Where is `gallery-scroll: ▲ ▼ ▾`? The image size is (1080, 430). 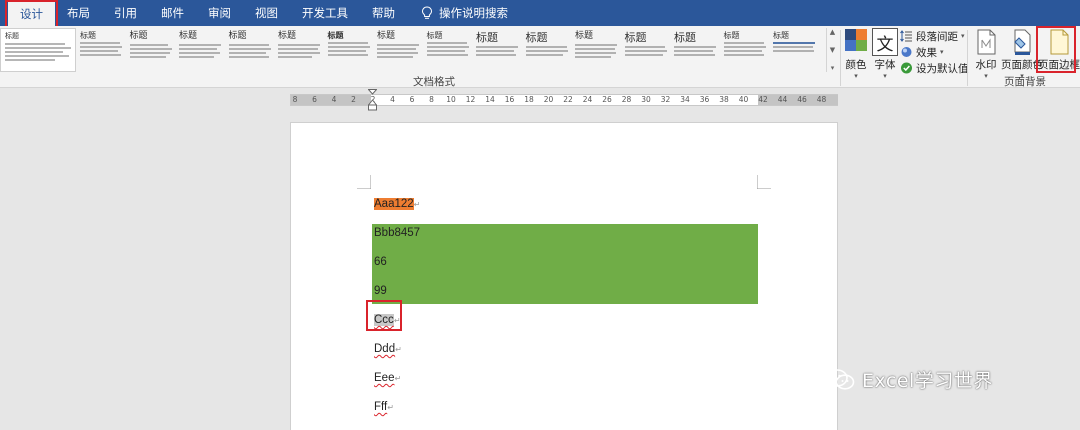
gallery-scroll: ▲ ▼ ▾ is located at coordinates (832, 50).